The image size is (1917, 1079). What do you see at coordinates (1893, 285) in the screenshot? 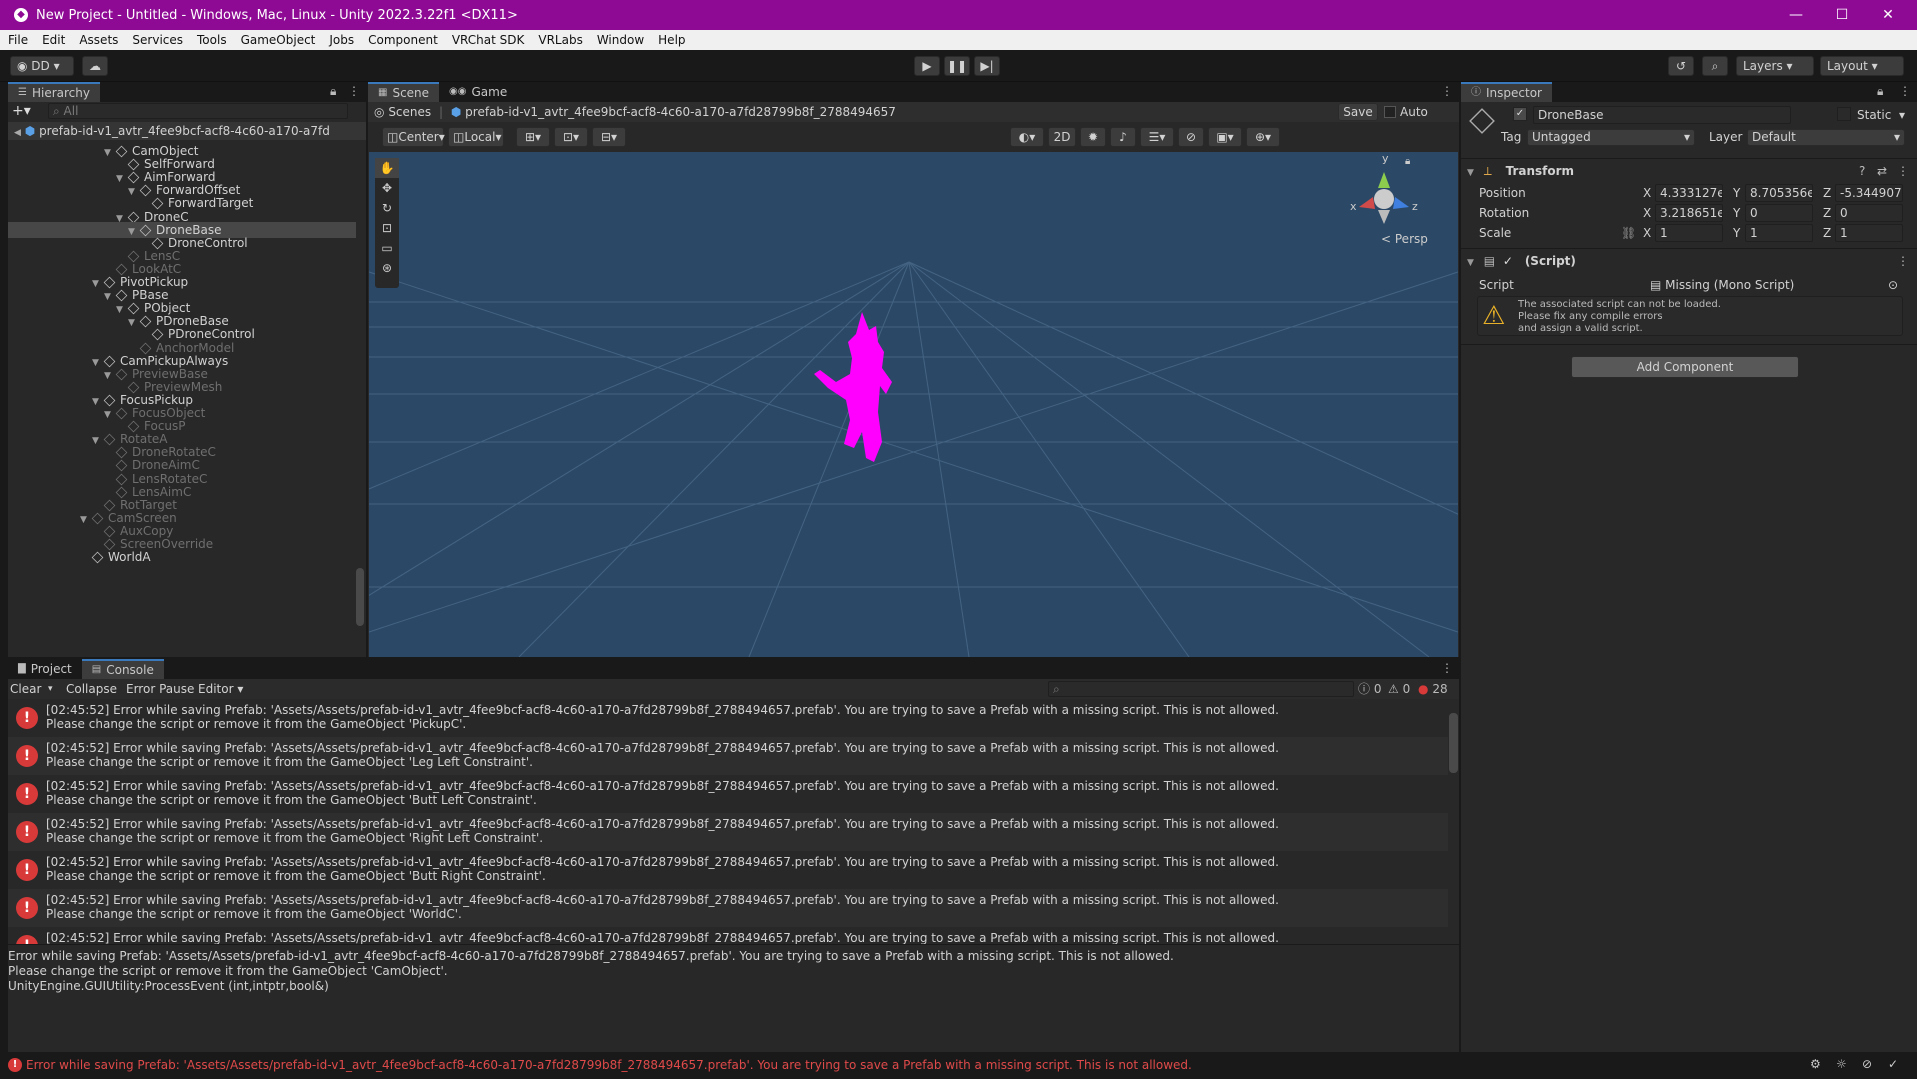
I see `object-picker-icon: ⊙` at bounding box center [1893, 285].